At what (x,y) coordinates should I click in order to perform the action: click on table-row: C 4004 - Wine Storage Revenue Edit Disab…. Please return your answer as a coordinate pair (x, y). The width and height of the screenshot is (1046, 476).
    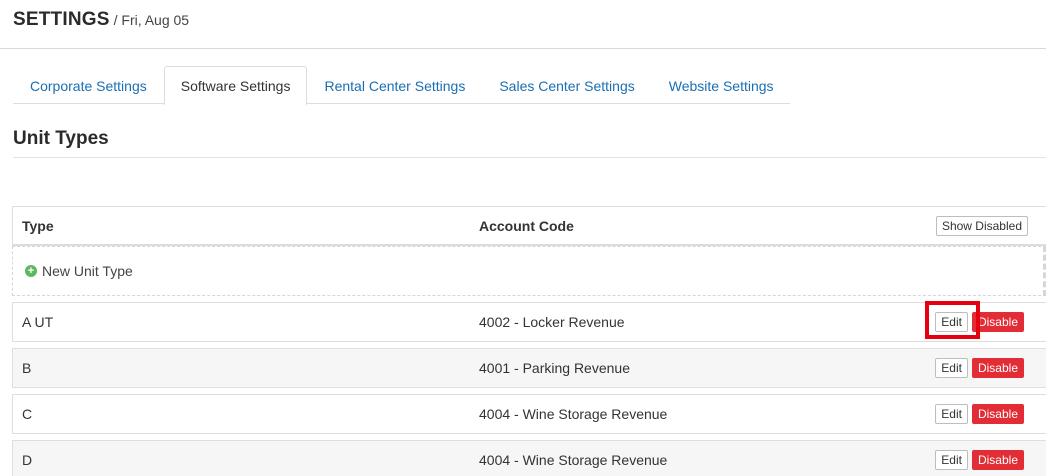
    Looking at the image, I should click on (529, 414).